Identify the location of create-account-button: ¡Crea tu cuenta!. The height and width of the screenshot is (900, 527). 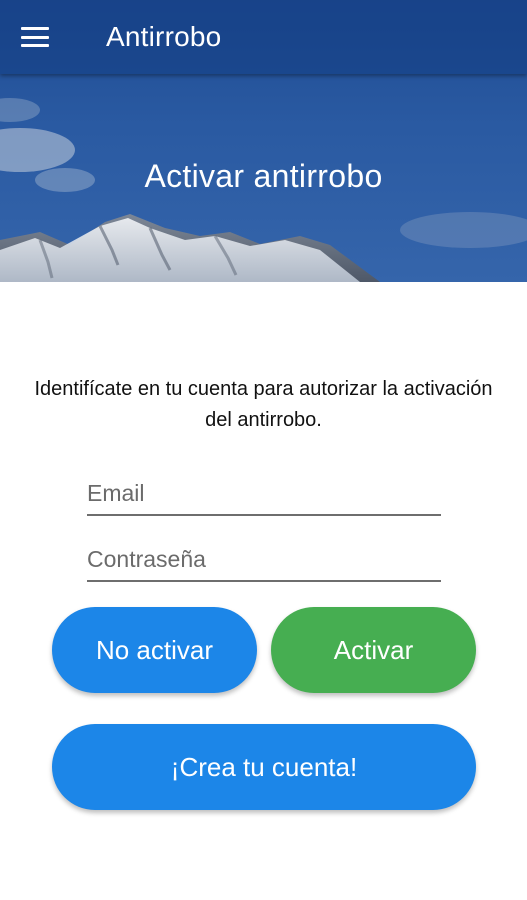
(264, 767).